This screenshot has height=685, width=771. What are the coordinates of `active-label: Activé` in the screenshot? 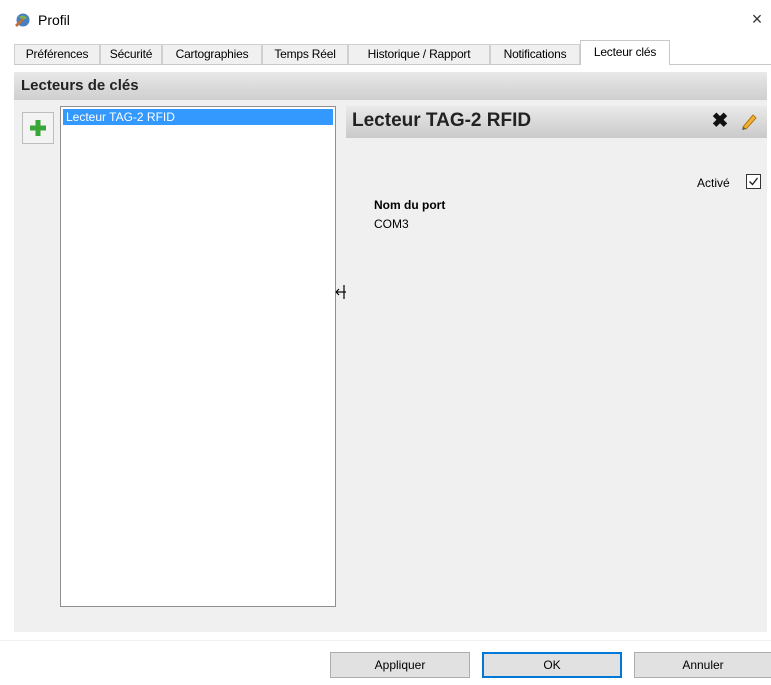 It's located at (713, 183).